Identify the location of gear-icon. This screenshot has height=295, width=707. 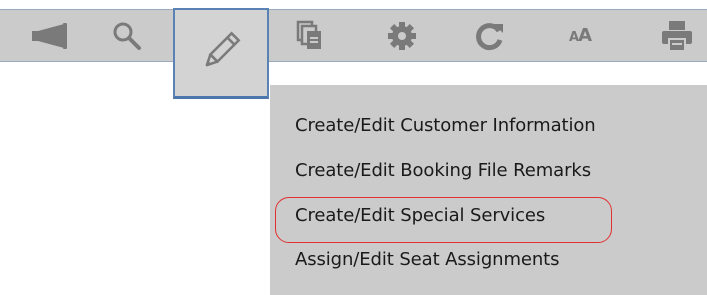
(402, 36).